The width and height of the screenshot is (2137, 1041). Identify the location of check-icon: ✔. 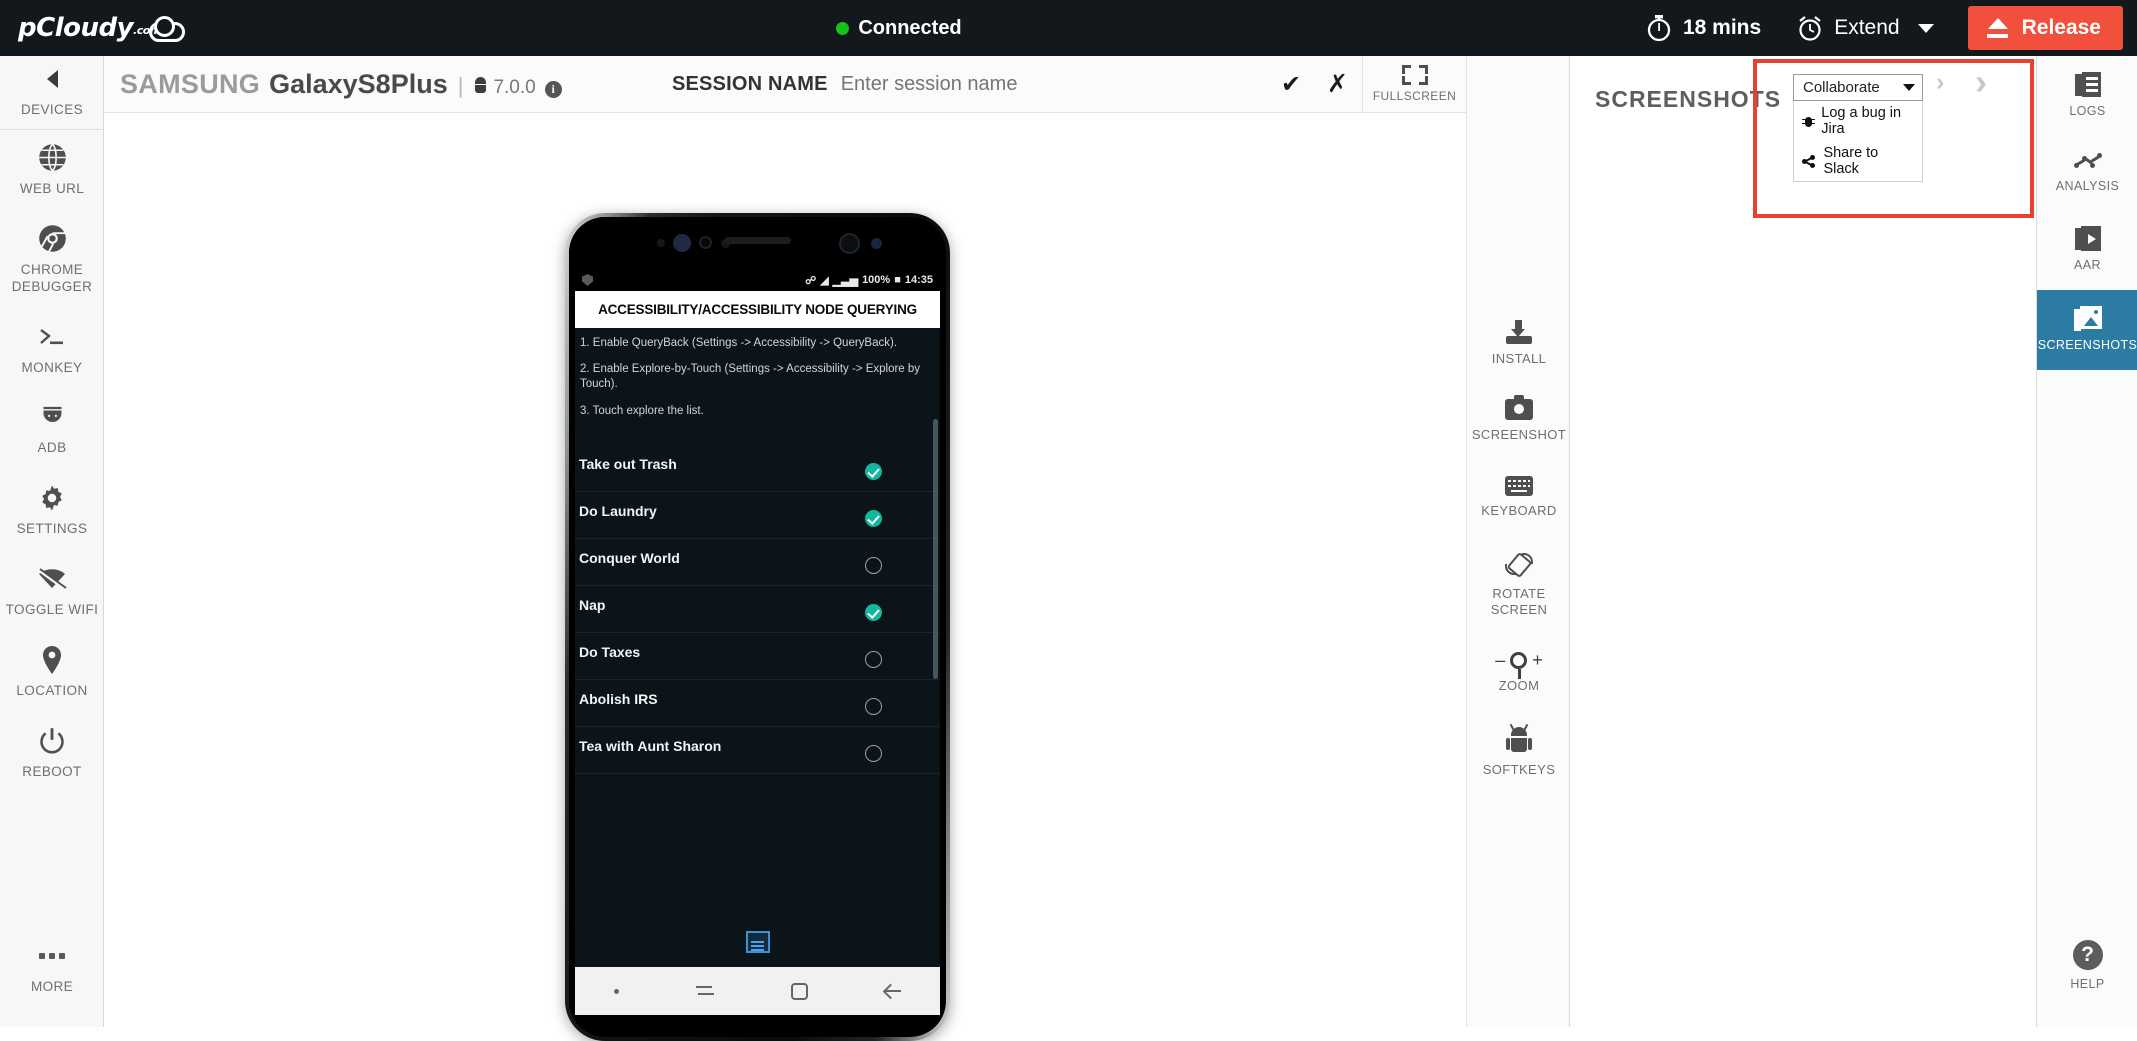
(1291, 84).